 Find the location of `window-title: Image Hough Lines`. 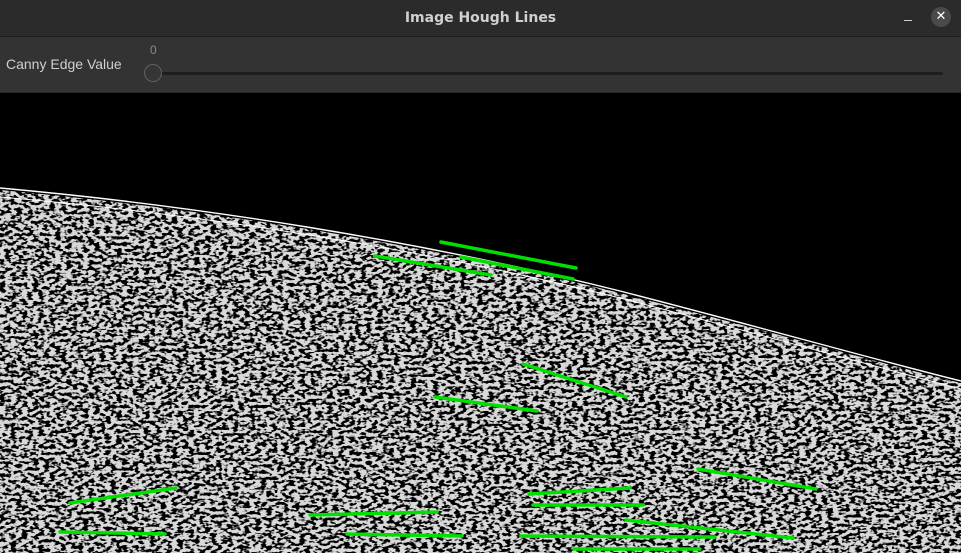

window-title: Image Hough Lines is located at coordinates (480, 18).